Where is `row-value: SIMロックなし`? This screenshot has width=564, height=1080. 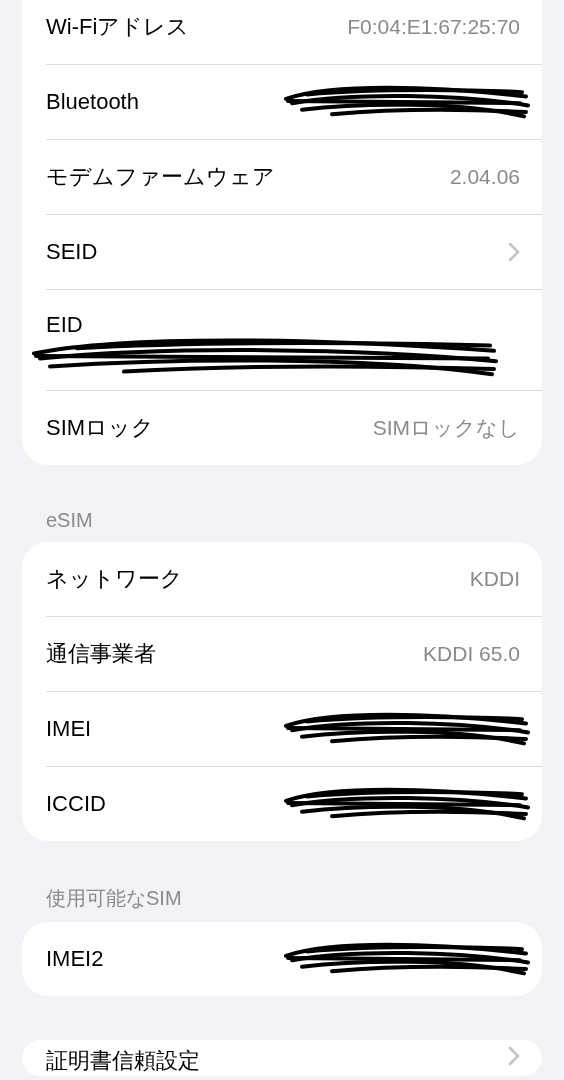 row-value: SIMロックなし is located at coordinates (446, 428).